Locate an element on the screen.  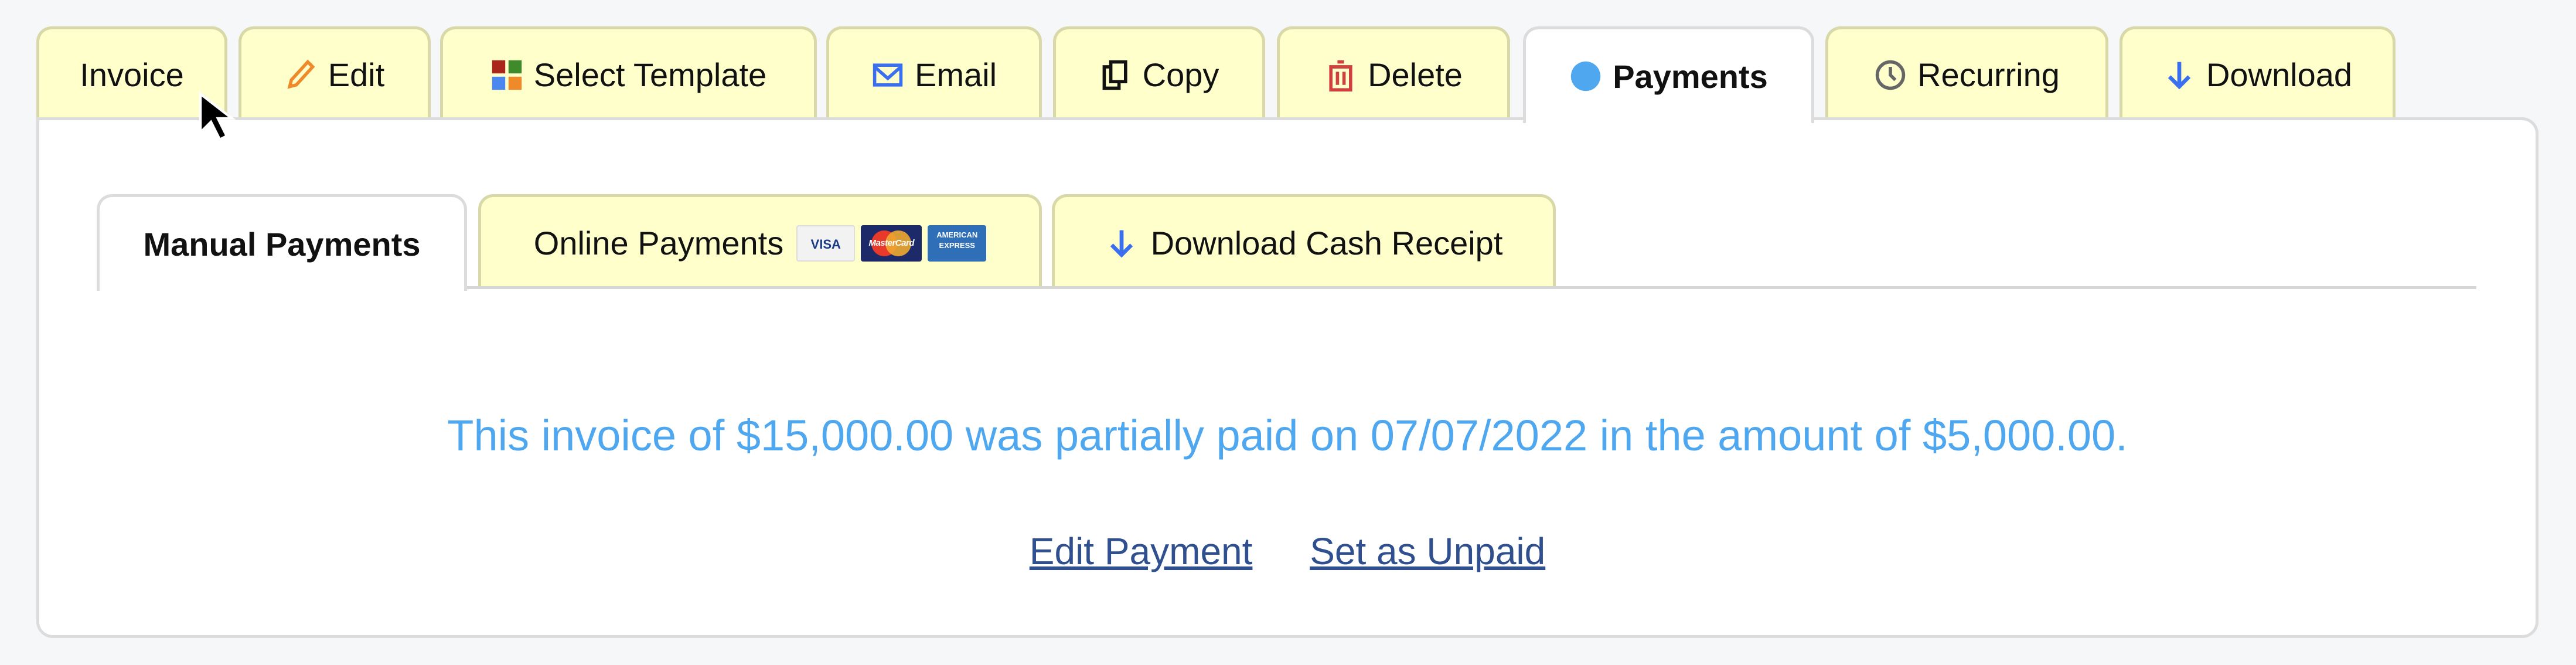
tab-label: Payments is located at coordinates (1690, 76).